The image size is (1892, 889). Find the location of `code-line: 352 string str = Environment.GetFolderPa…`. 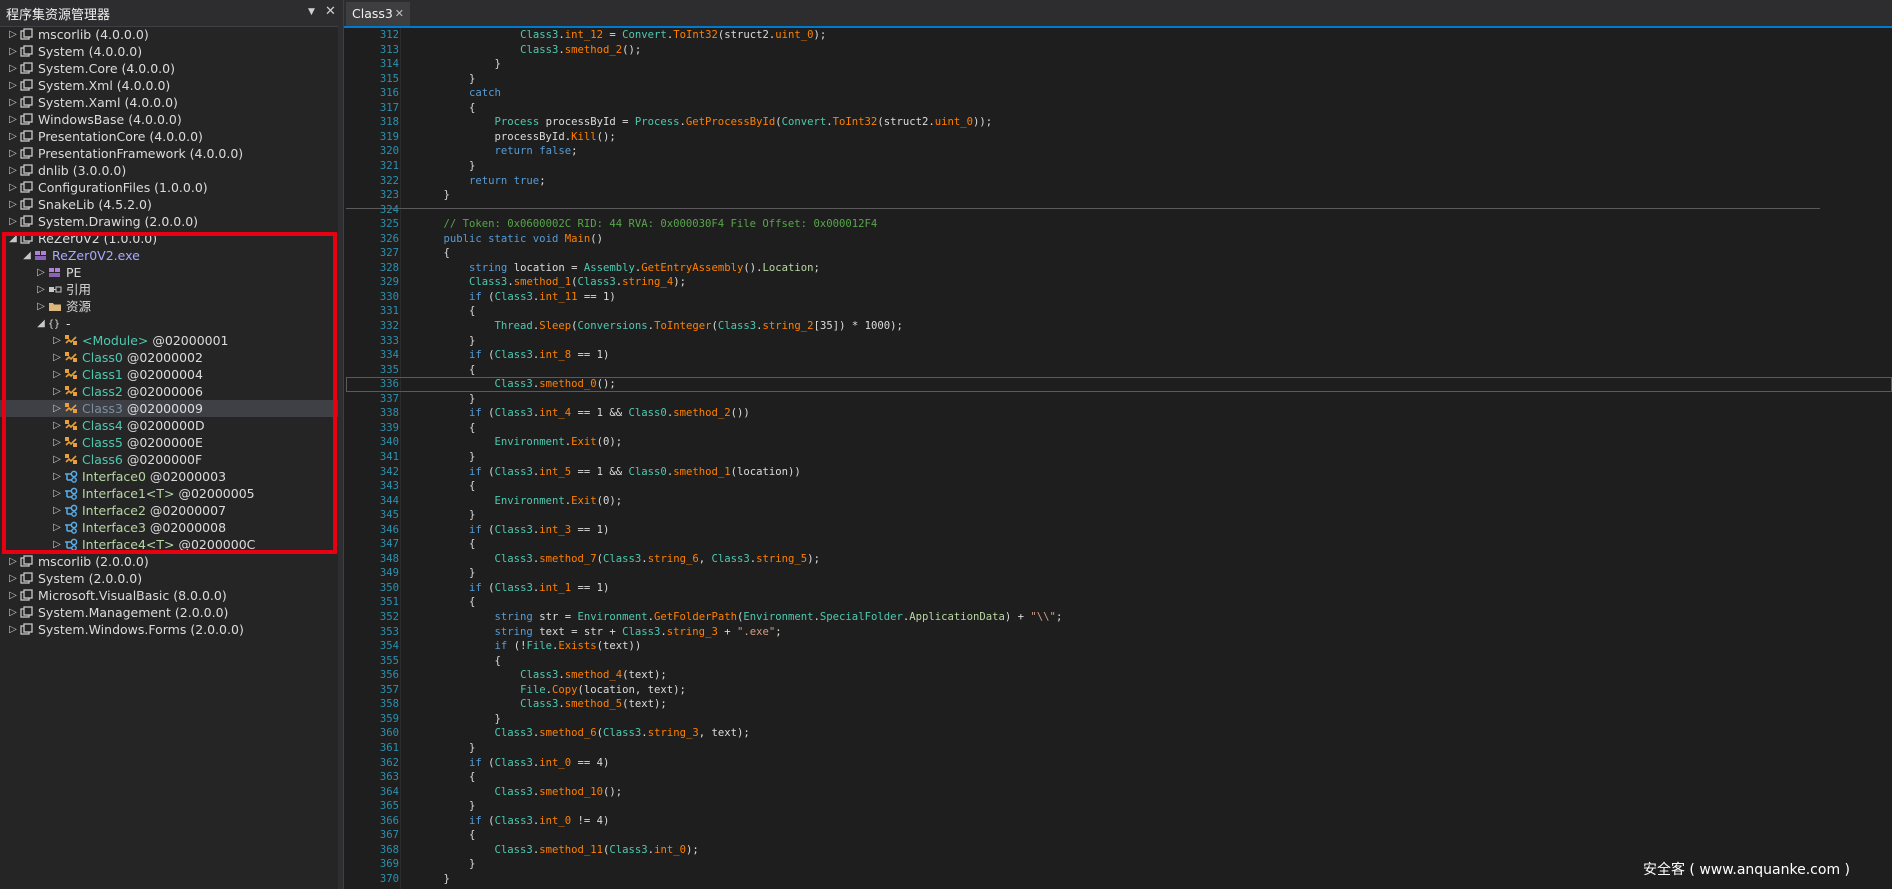

code-line: 352 string str = Environment.GetFolderPa… is located at coordinates (1118, 617).